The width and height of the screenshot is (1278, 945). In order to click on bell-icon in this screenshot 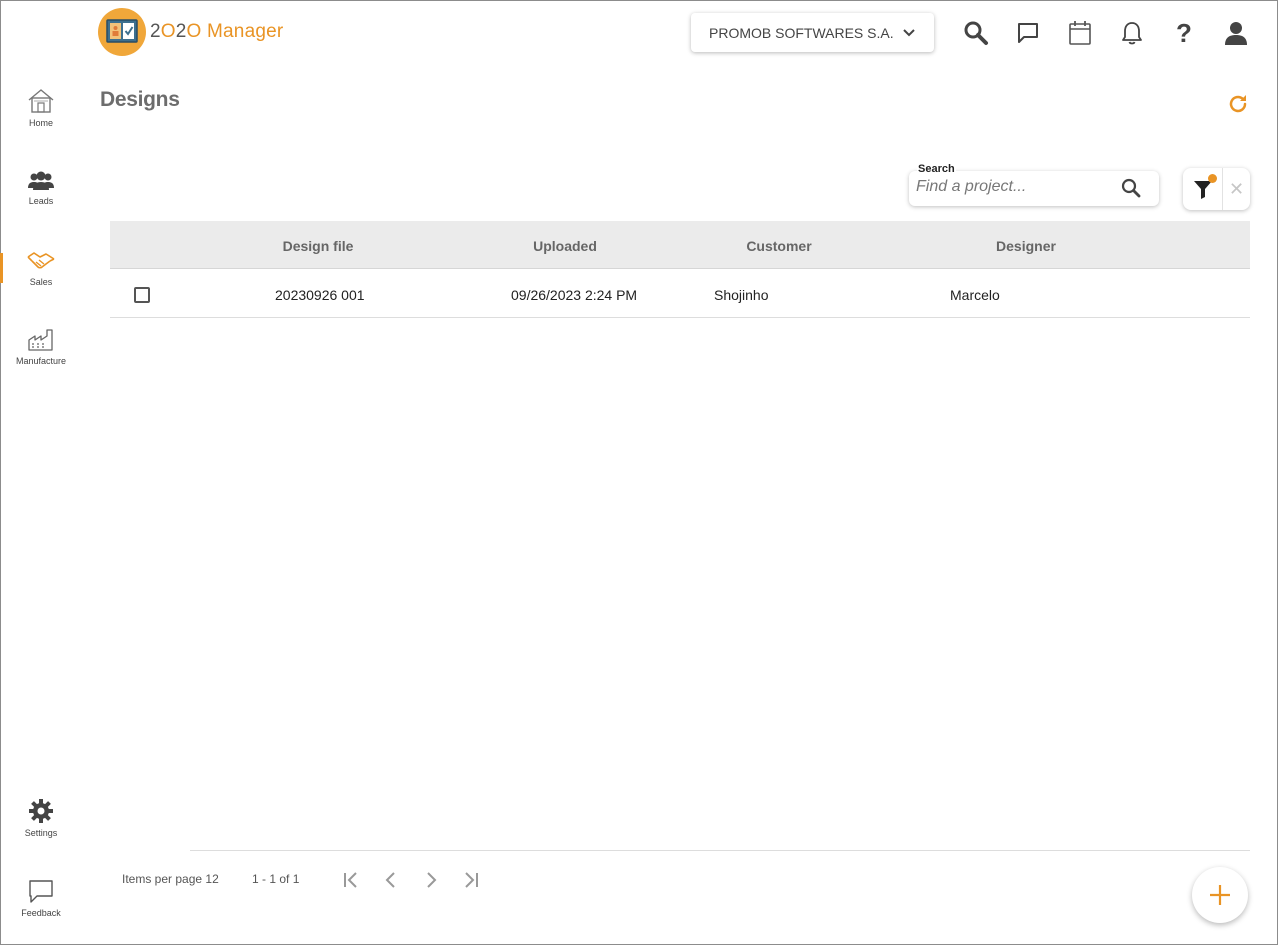, I will do `click(1132, 33)`.